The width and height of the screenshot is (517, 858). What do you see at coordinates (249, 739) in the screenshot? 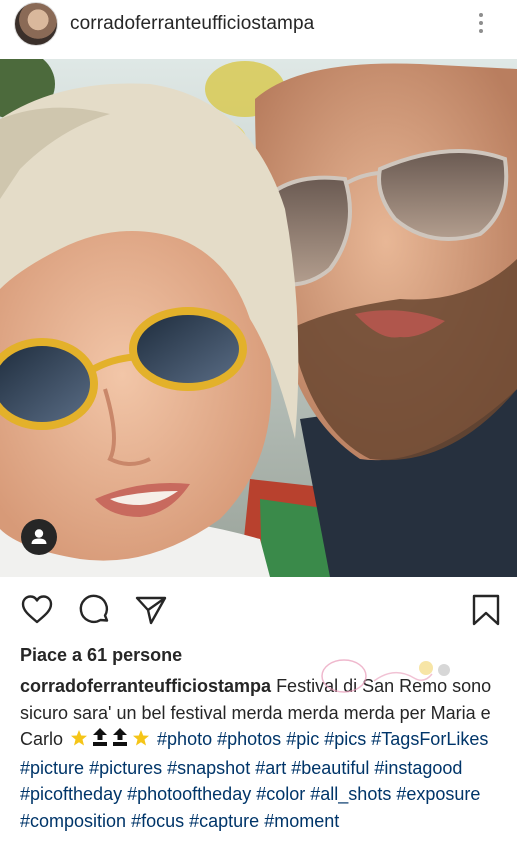
I see `hashtag-link: #photos` at bounding box center [249, 739].